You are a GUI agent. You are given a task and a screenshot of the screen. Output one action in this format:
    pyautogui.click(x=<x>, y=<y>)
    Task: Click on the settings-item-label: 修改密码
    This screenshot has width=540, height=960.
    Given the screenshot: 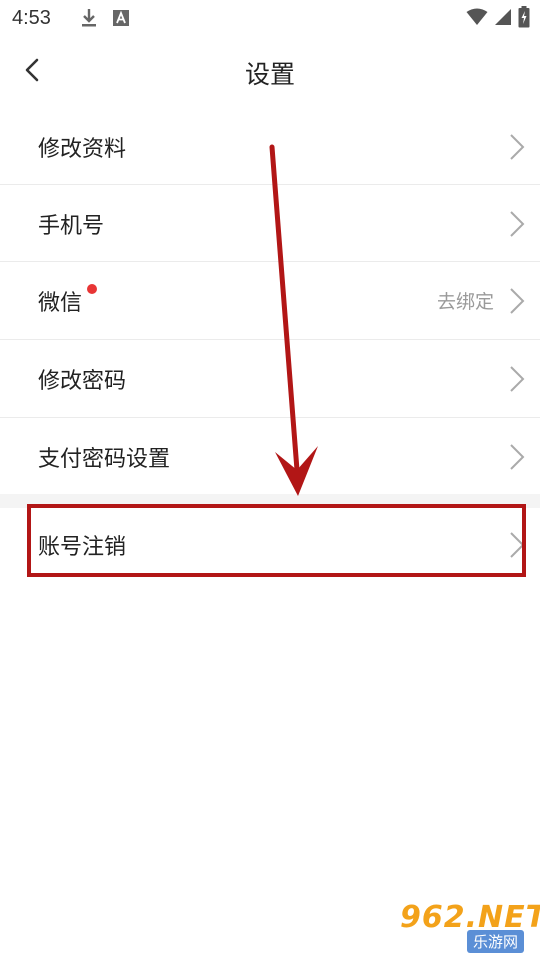 What is the action you would take?
    pyautogui.click(x=82, y=381)
    